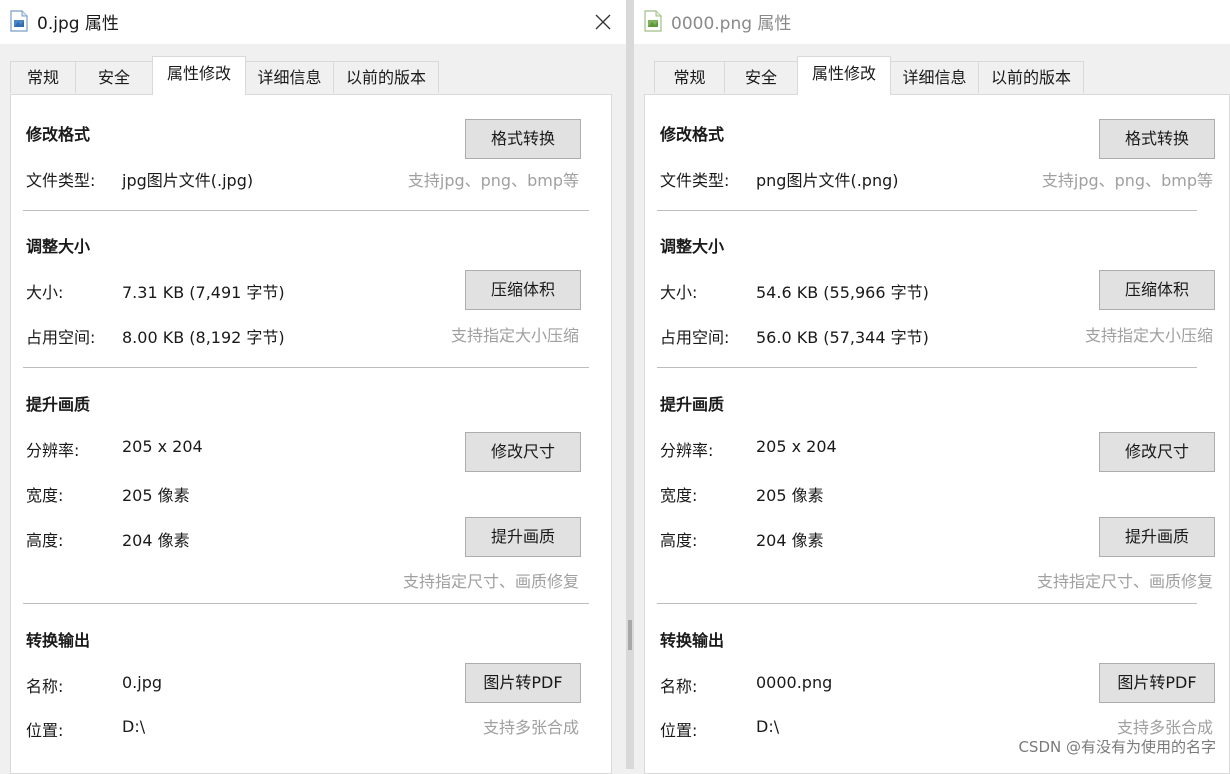 The width and height of the screenshot is (1230, 774). What do you see at coordinates (203, 337) in the screenshot?
I see `disk-size-value: 8.00 KB (8,192 字节)` at bounding box center [203, 337].